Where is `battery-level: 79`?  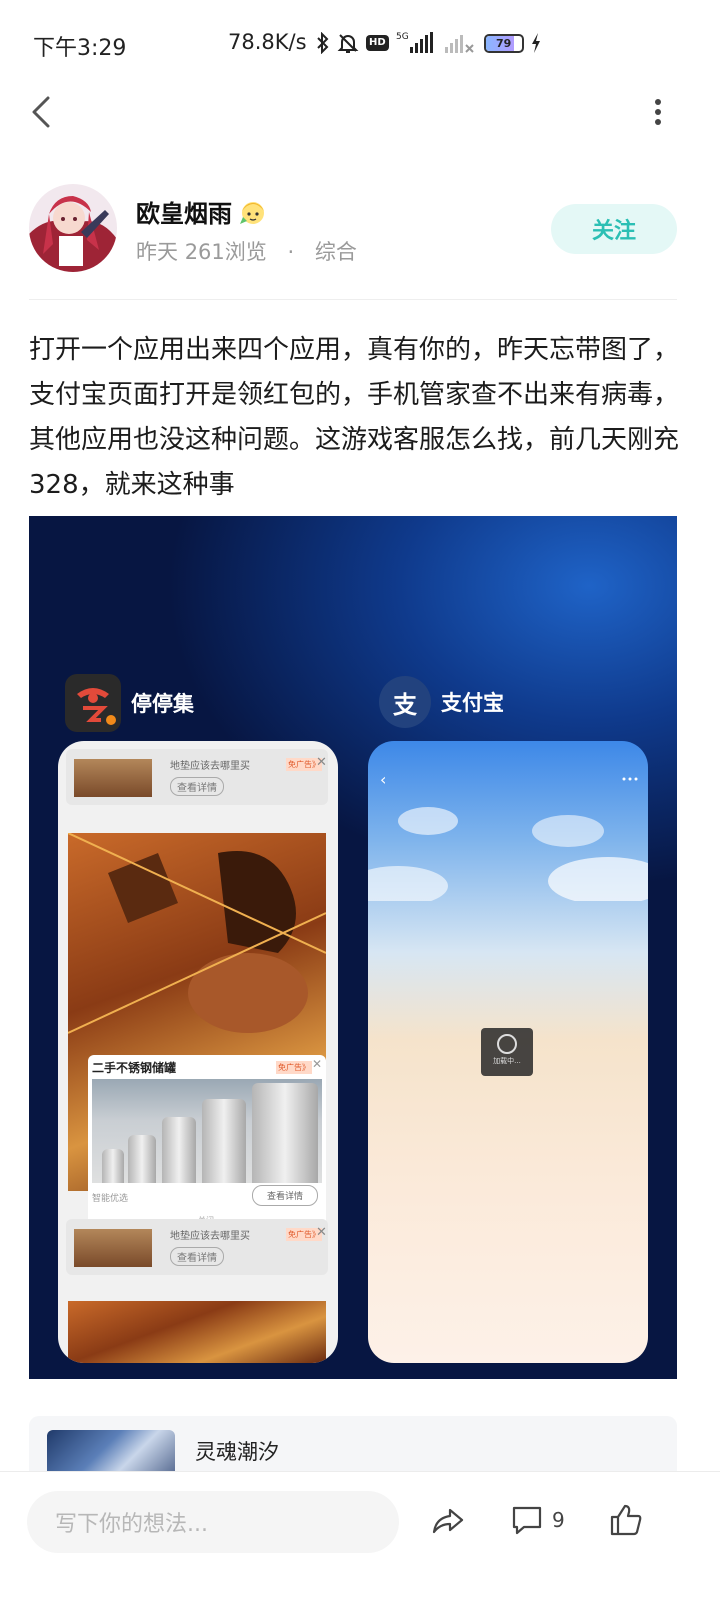
battery-level: 79 is located at coordinates (504, 43).